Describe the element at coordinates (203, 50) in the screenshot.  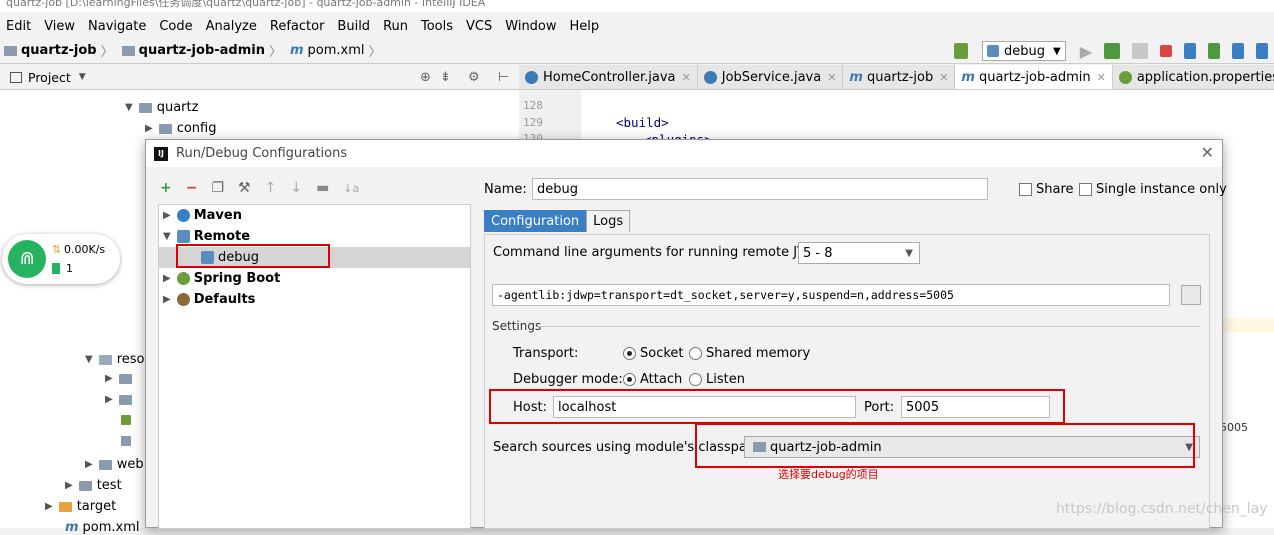
I see `breadcrumb-item: quartz-job-admin 〉` at that location.